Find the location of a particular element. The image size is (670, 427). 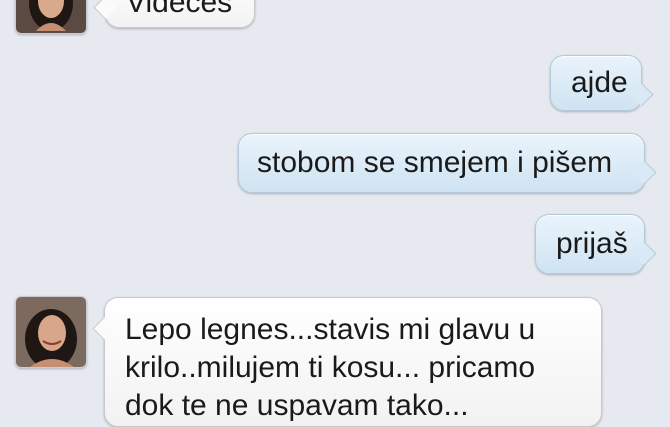

message-bubble-incoming: Videćeš is located at coordinates (174, 14).